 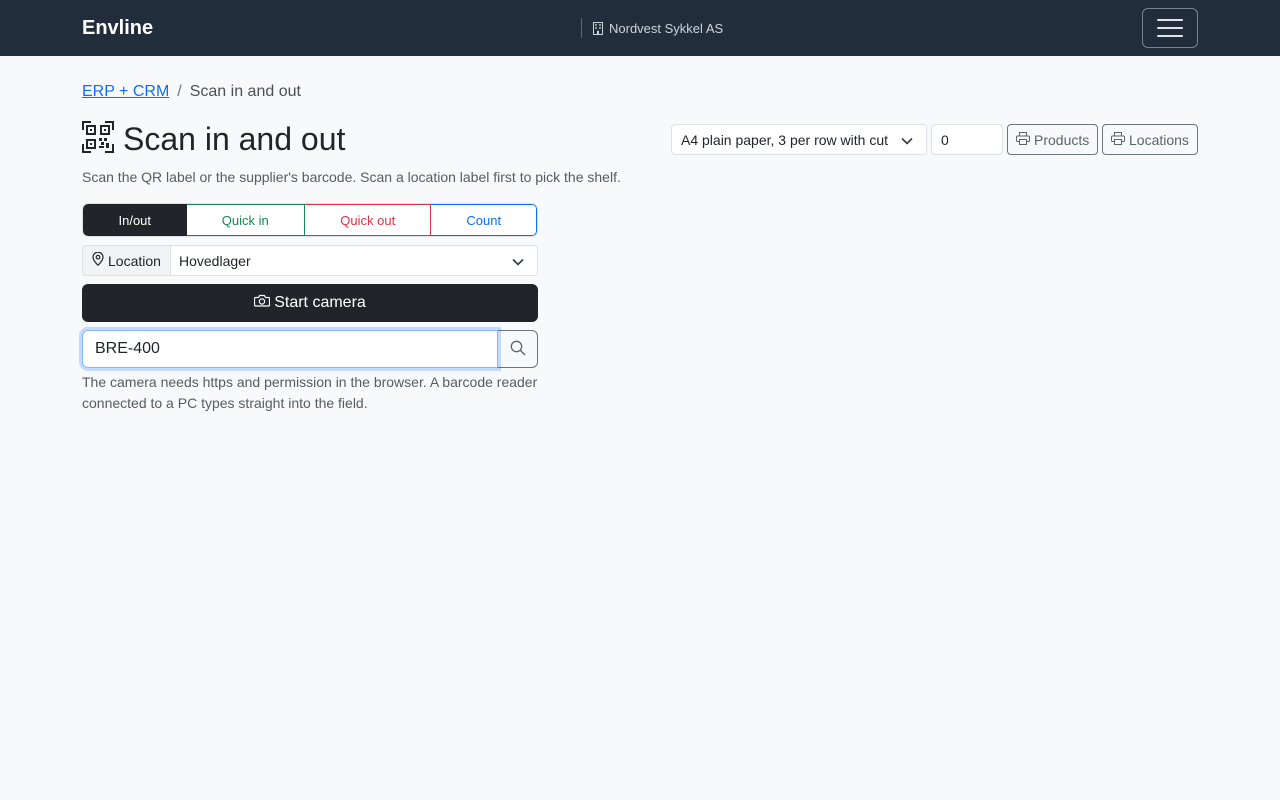 I want to click on company-indicator: Nordvest Sykkel AS, so click(x=652, y=28).